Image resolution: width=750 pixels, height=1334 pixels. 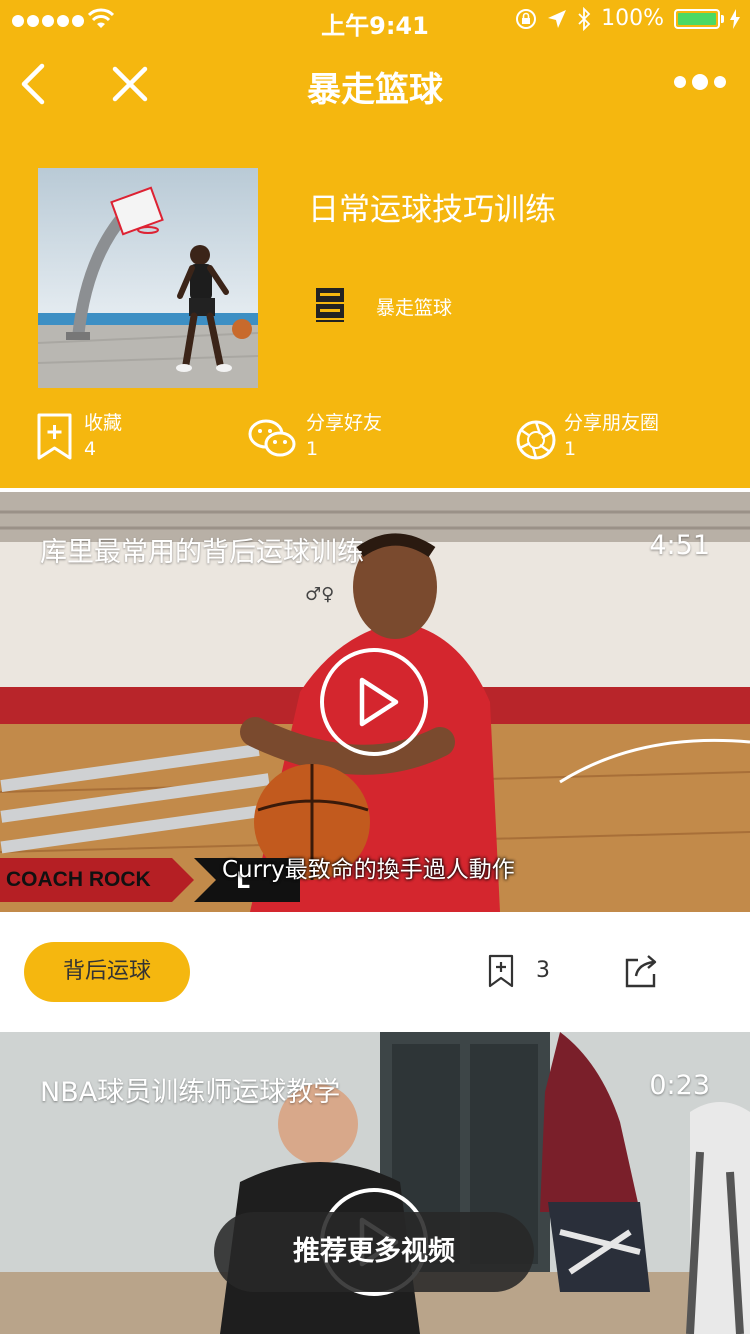 I want to click on bluetooth-icon, so click(x=584, y=18).